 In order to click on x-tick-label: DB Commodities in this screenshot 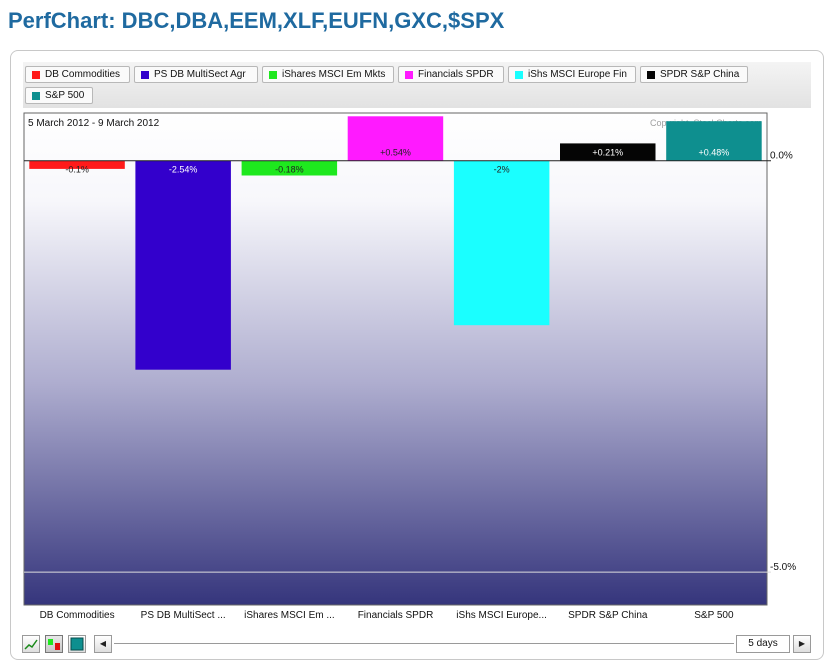, I will do `click(77, 615)`.